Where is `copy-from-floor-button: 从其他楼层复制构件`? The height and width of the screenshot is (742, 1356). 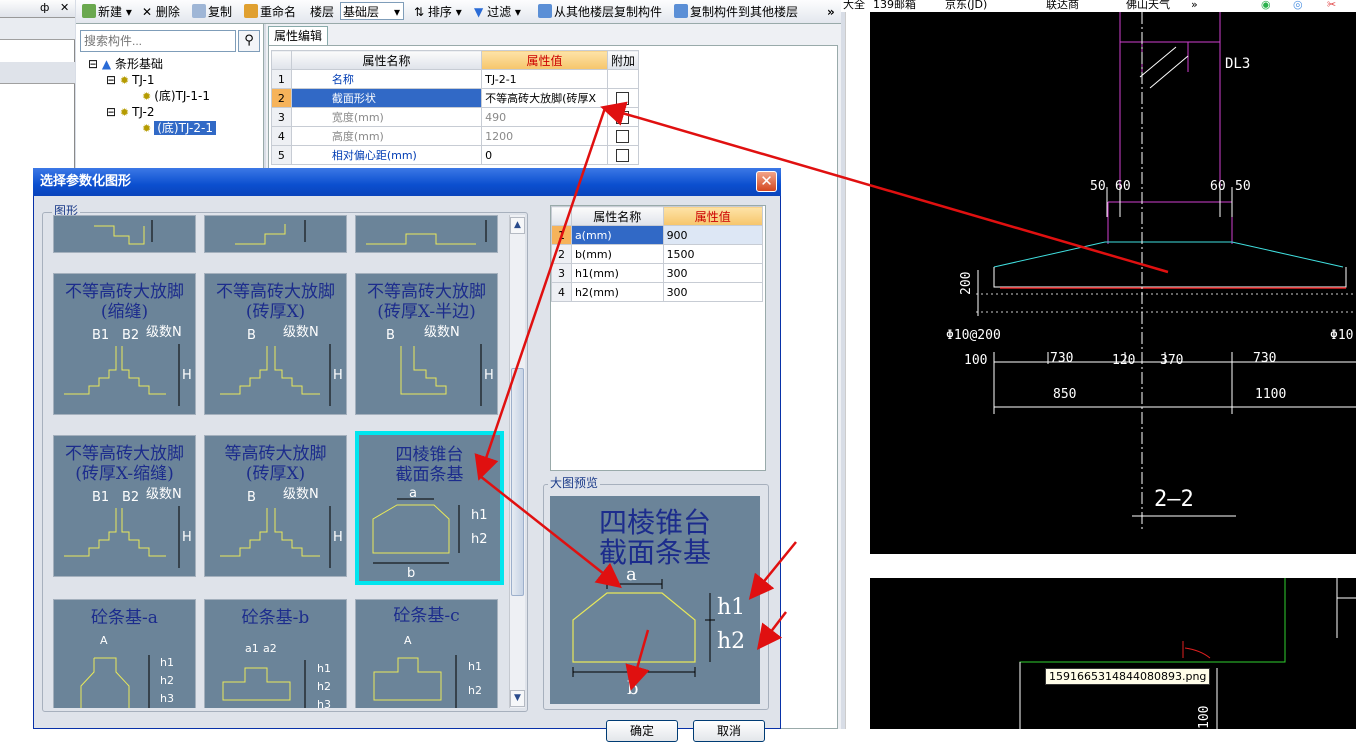
copy-from-floor-button: 从其他楼层复制构件 is located at coordinates (600, 12).